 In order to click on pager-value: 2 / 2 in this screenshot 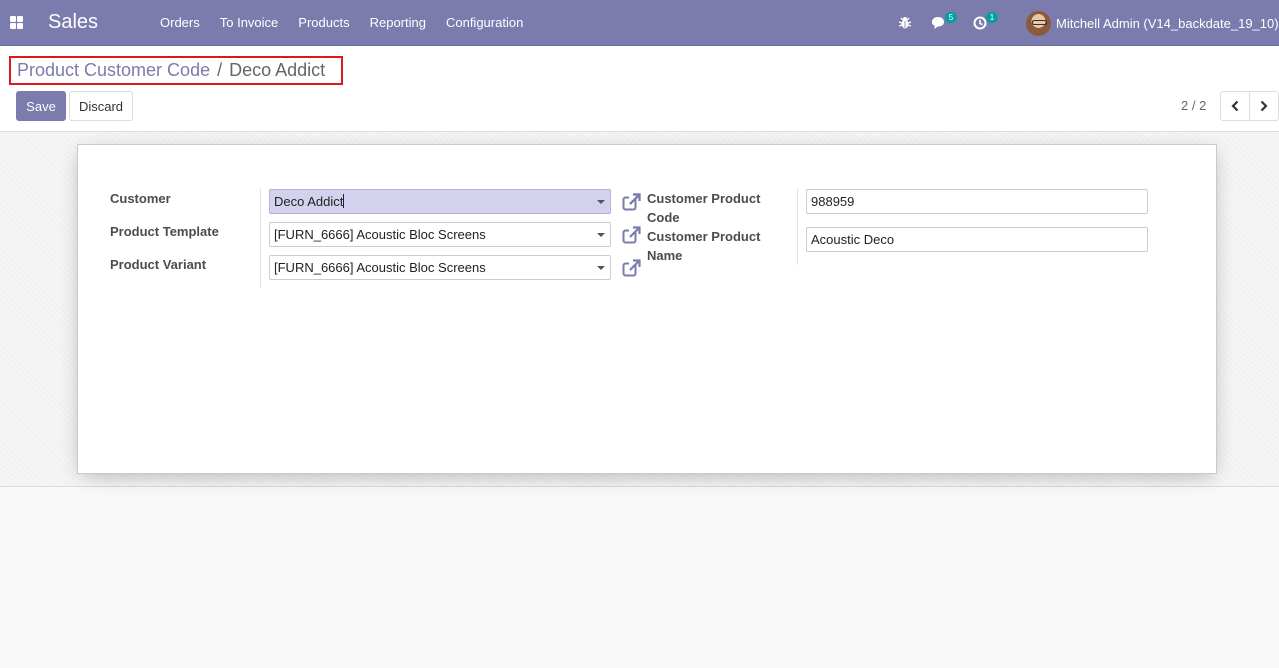, I will do `click(1193, 105)`.